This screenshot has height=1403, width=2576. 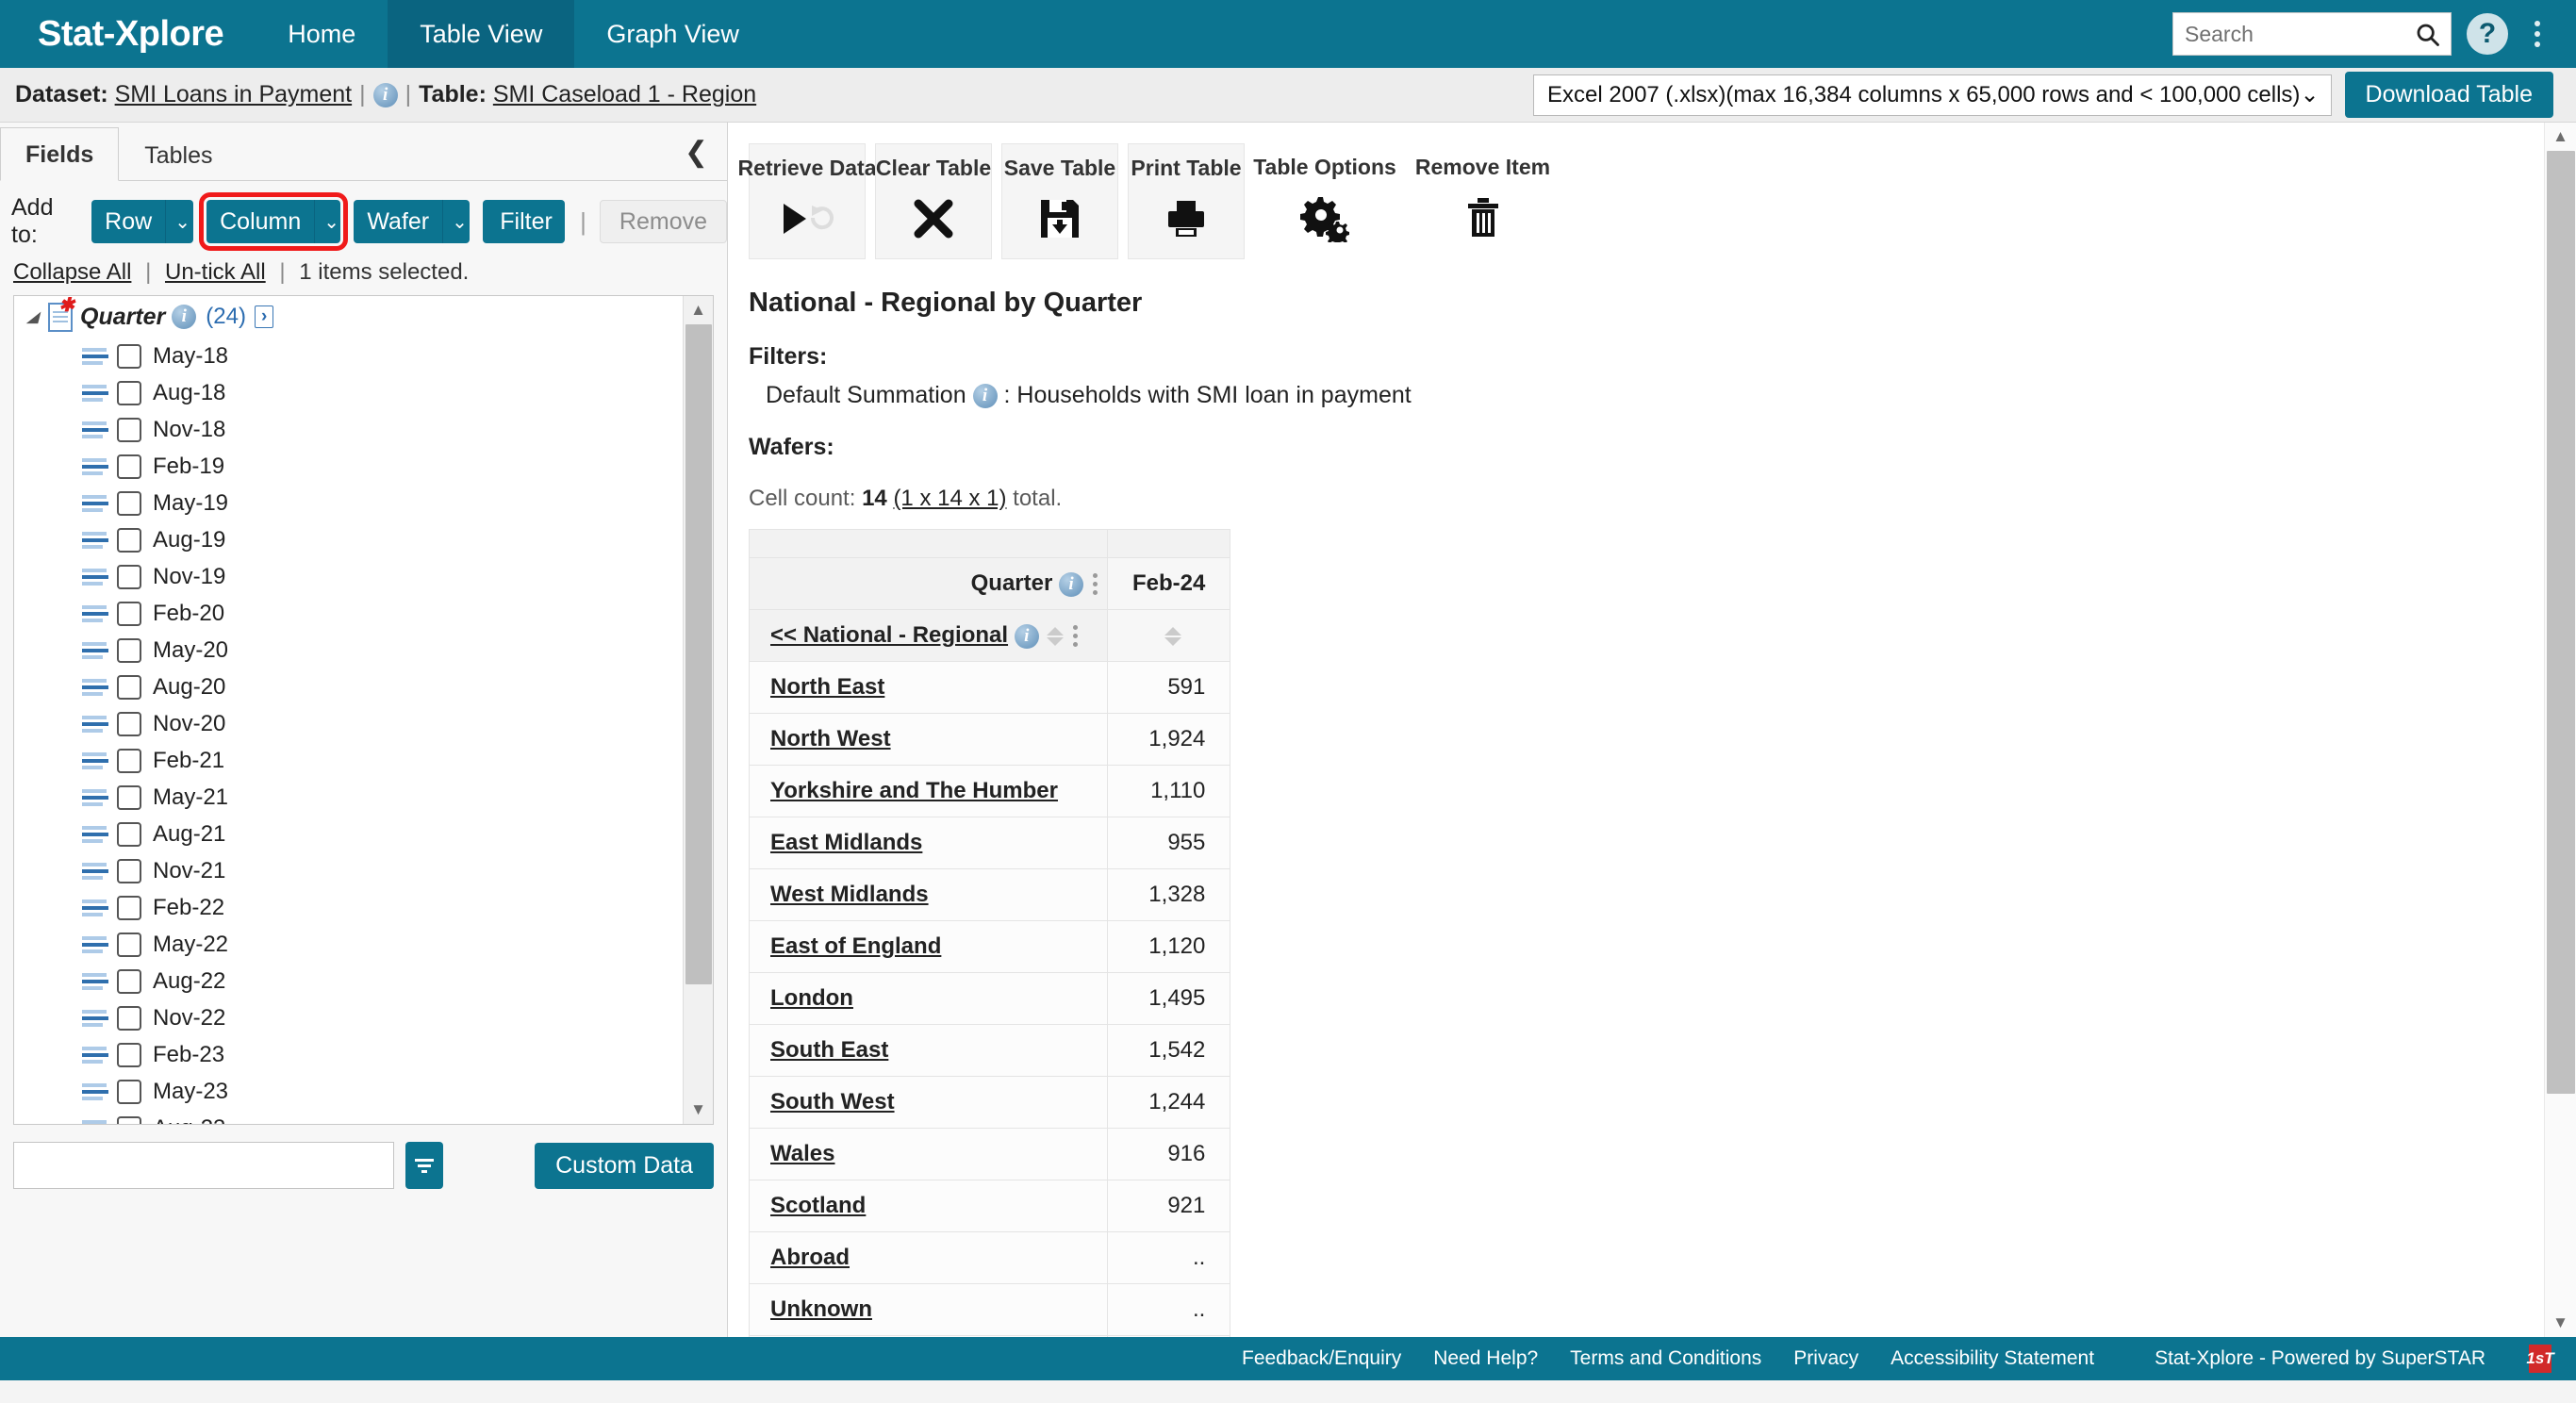 What do you see at coordinates (821, 1309) in the screenshot?
I see `row-label-link: Unknown` at bounding box center [821, 1309].